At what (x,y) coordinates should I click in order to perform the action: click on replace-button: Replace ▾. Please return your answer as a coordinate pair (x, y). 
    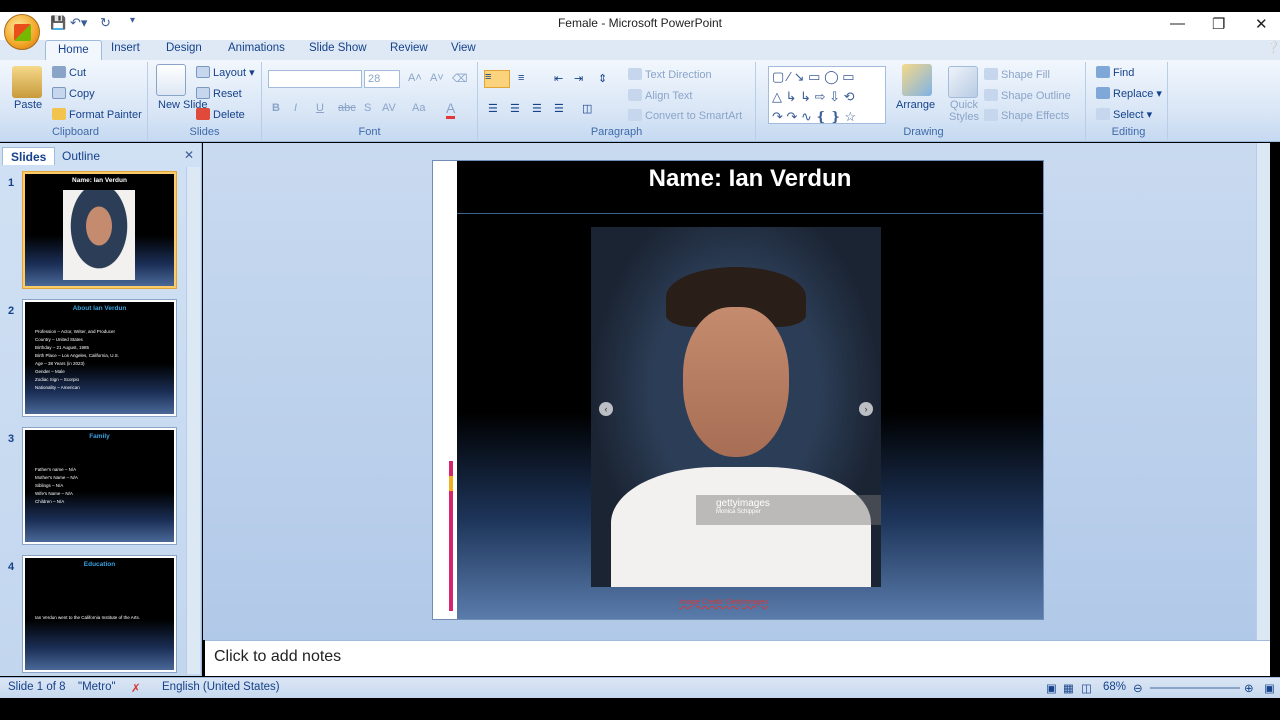
    Looking at the image, I should click on (1129, 93).